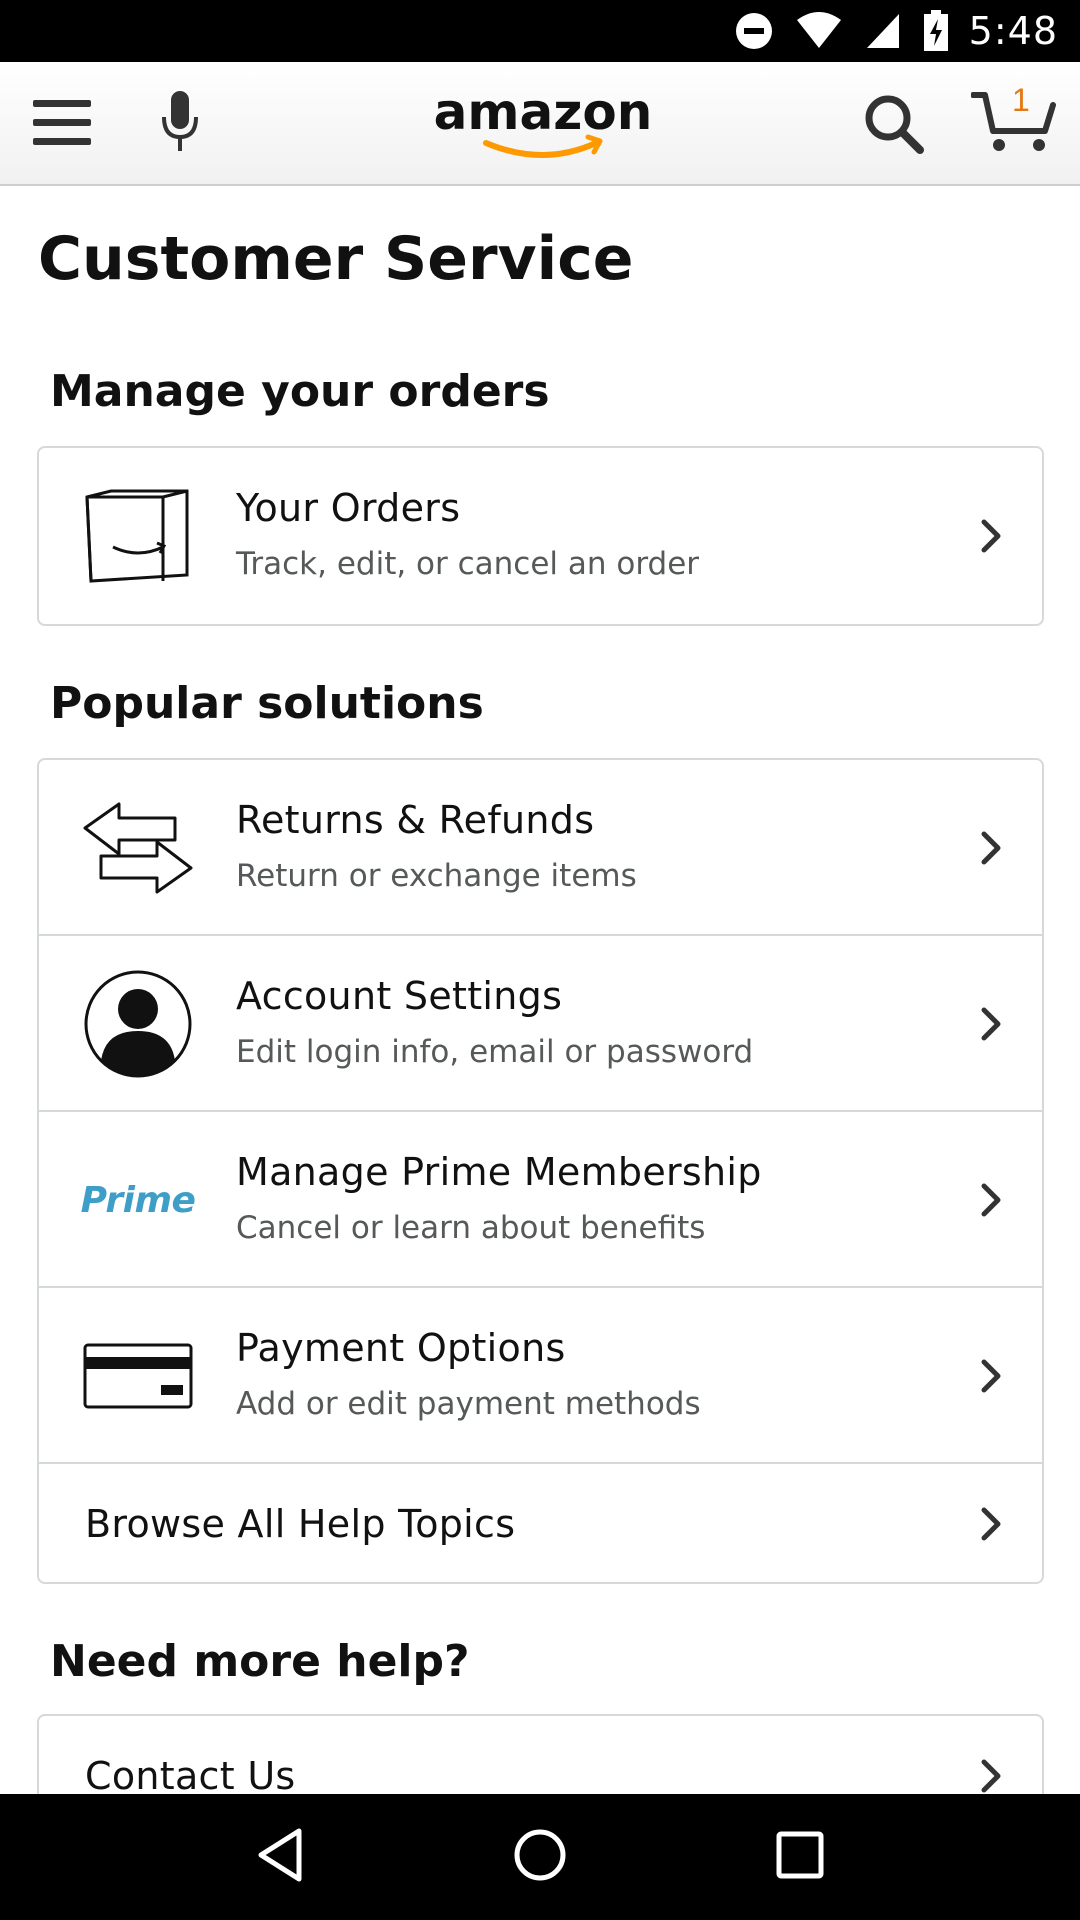 Image resolution: width=1080 pixels, height=1920 pixels. I want to click on cell-signal-icon, so click(883, 31).